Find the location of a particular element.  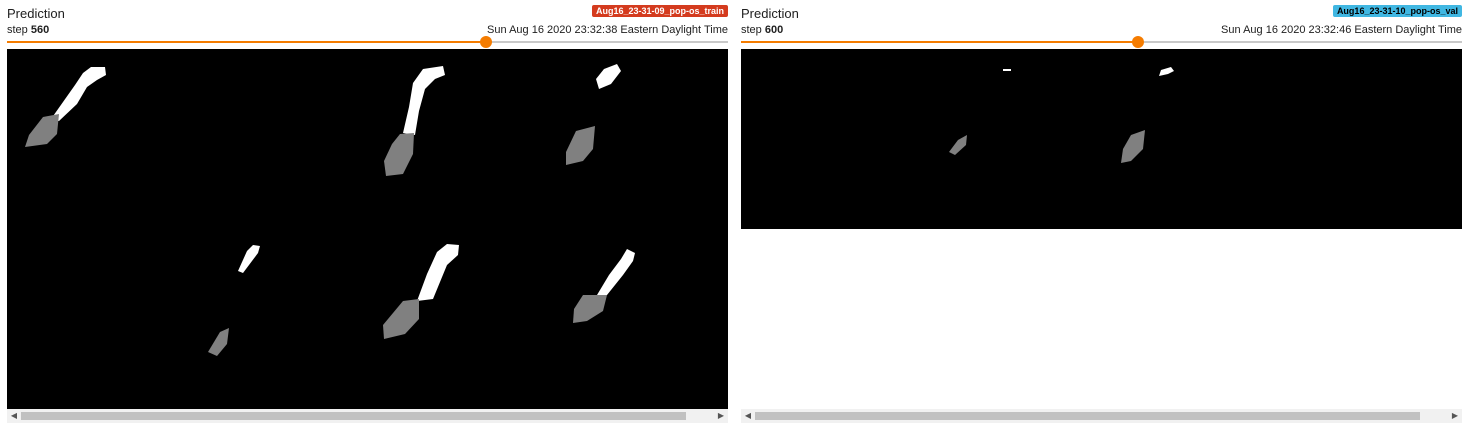

step-indicator: step 600 is located at coordinates (762, 30).